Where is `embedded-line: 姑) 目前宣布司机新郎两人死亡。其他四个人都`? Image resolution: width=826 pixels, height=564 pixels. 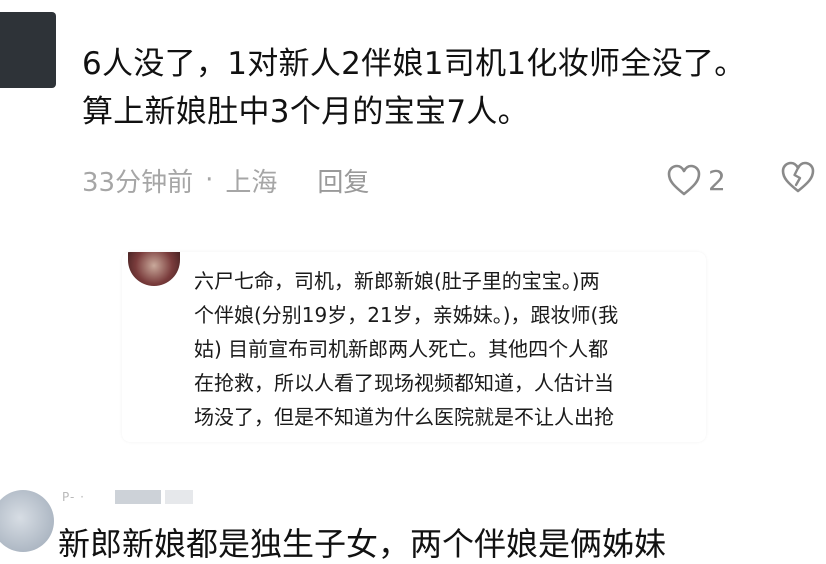
embedded-line: 姑) 目前宣布司机新郎两人死亡。其他四个人都 is located at coordinates (401, 349).